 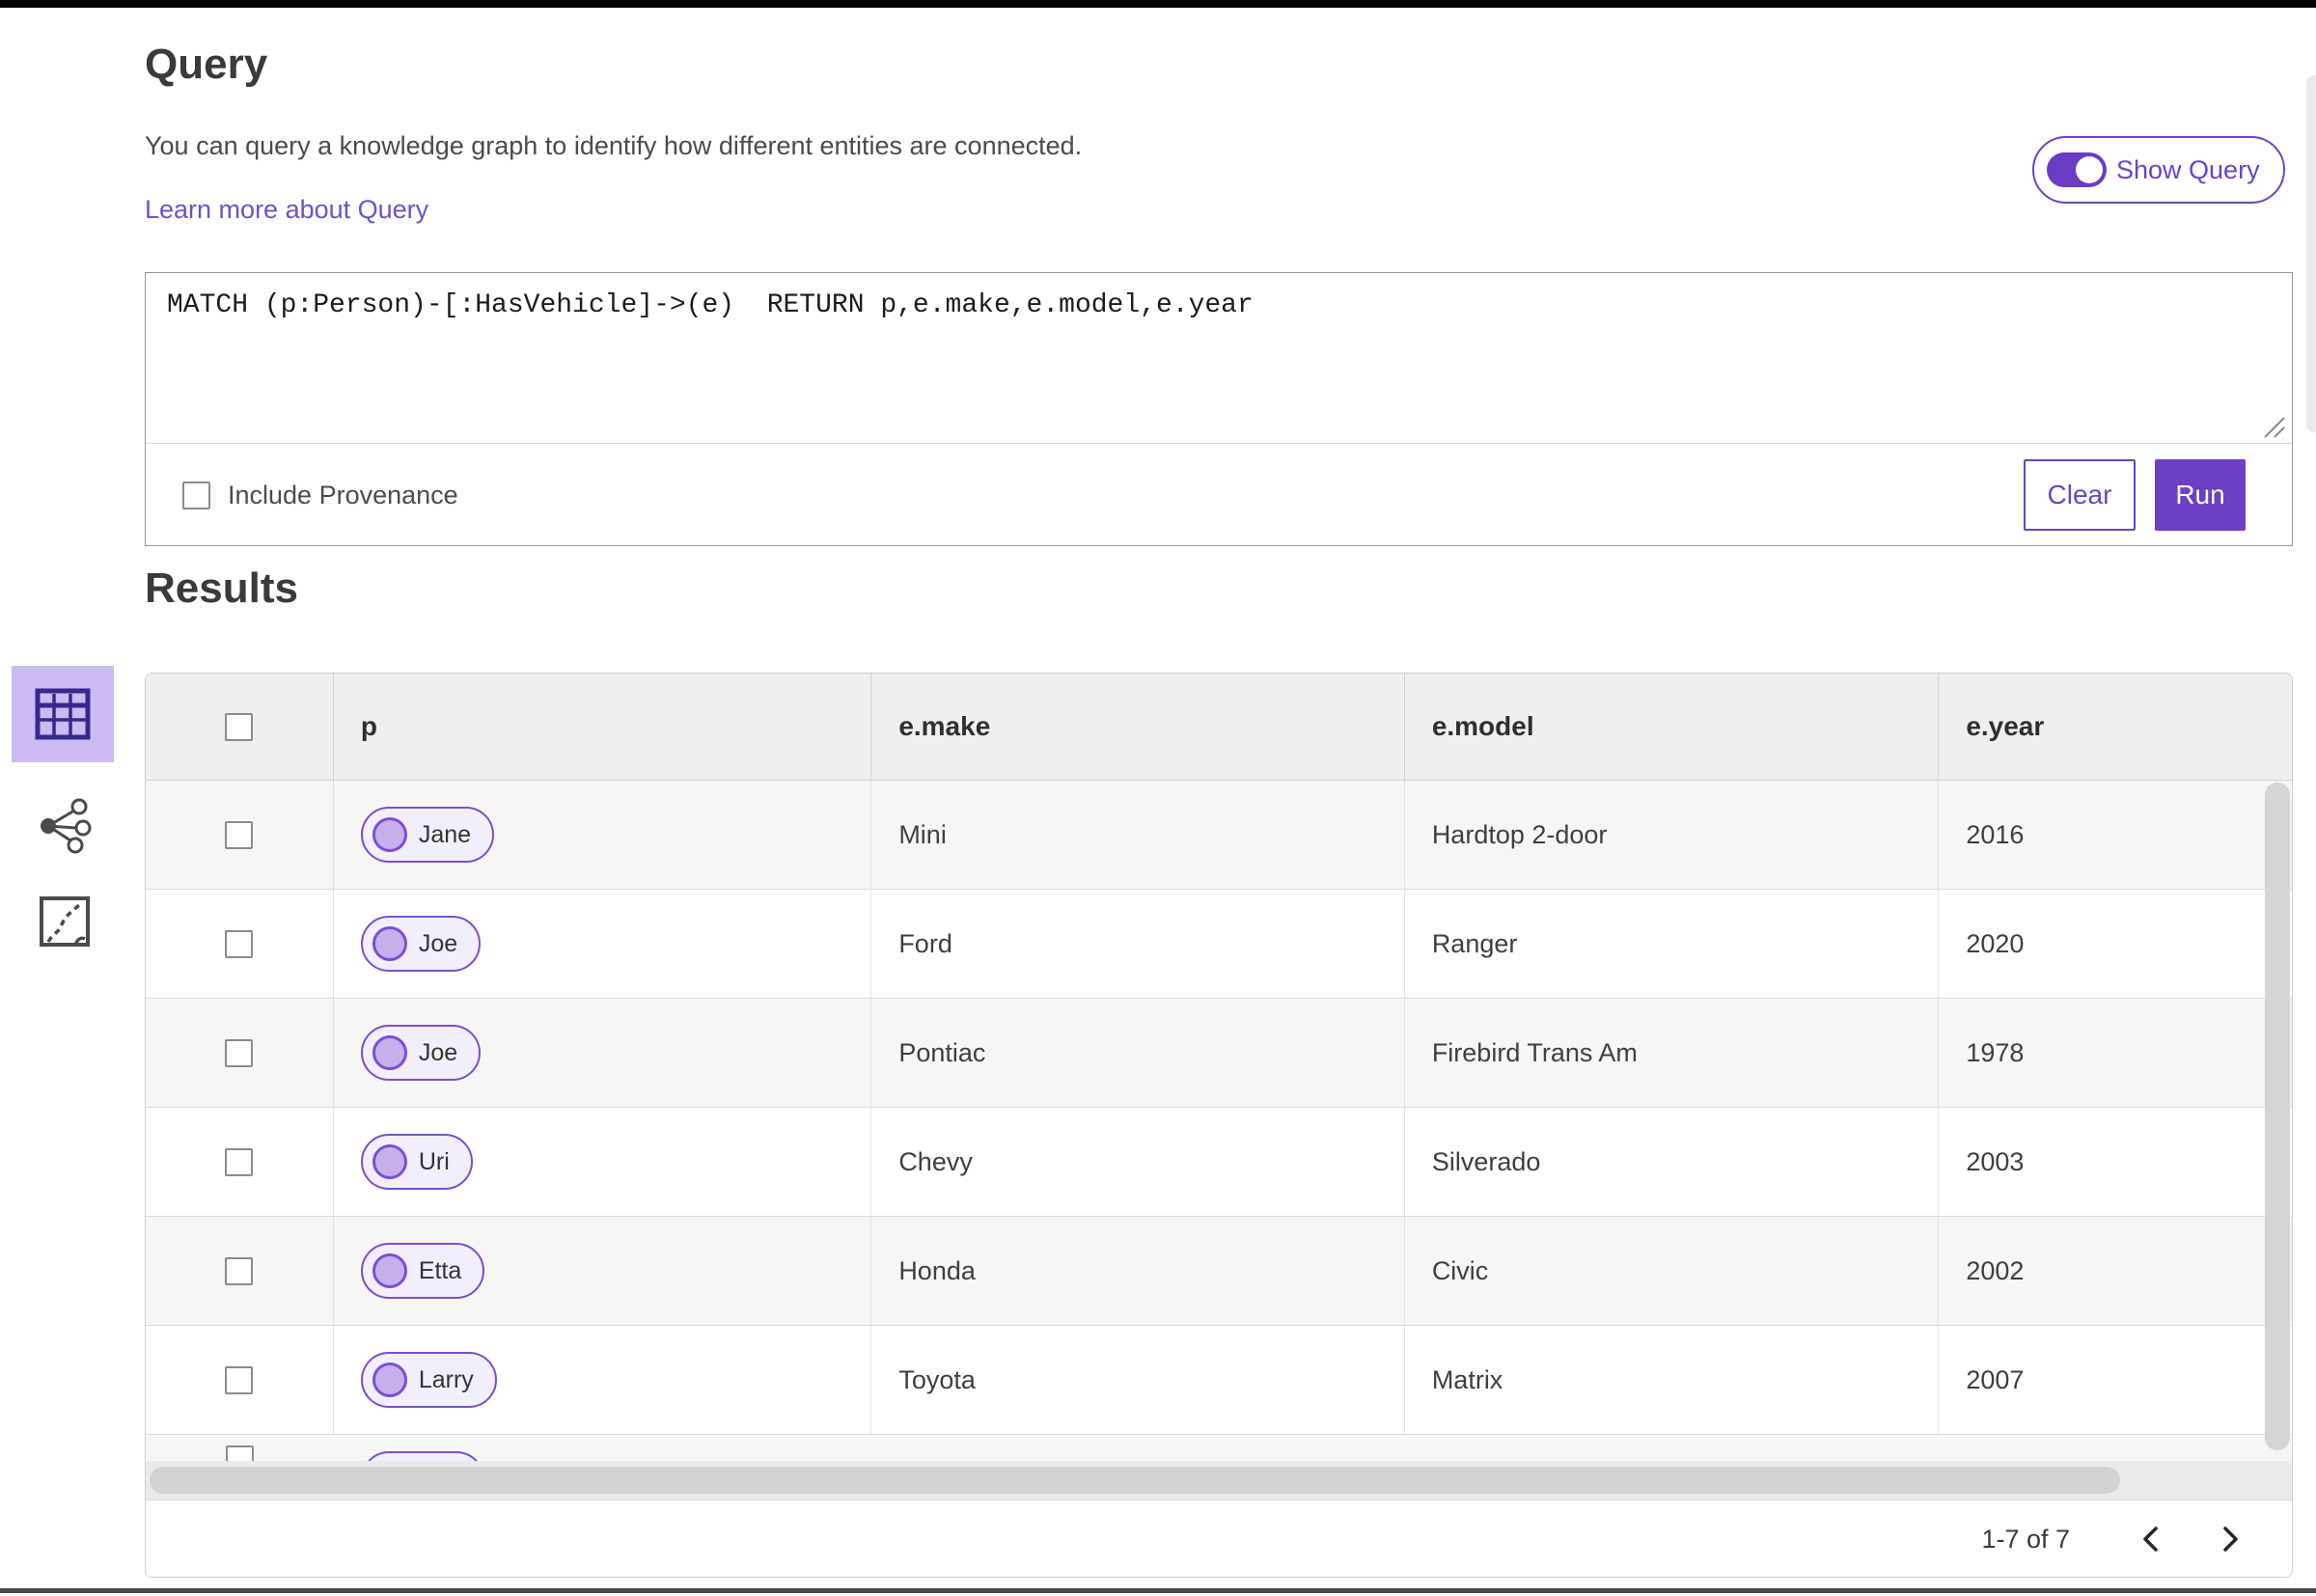 I want to click on entity-label: Etta, so click(x=440, y=1270).